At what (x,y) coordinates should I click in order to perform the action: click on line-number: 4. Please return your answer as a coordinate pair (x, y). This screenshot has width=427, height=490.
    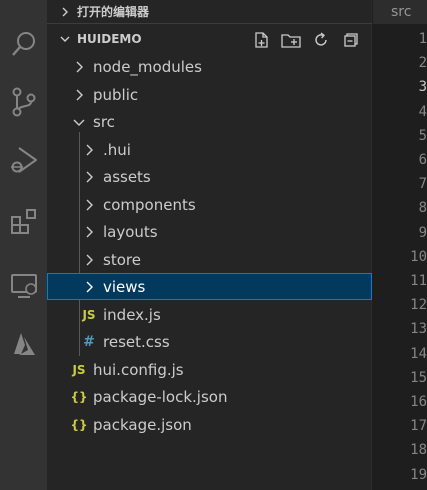
    Looking at the image, I should click on (422, 111).